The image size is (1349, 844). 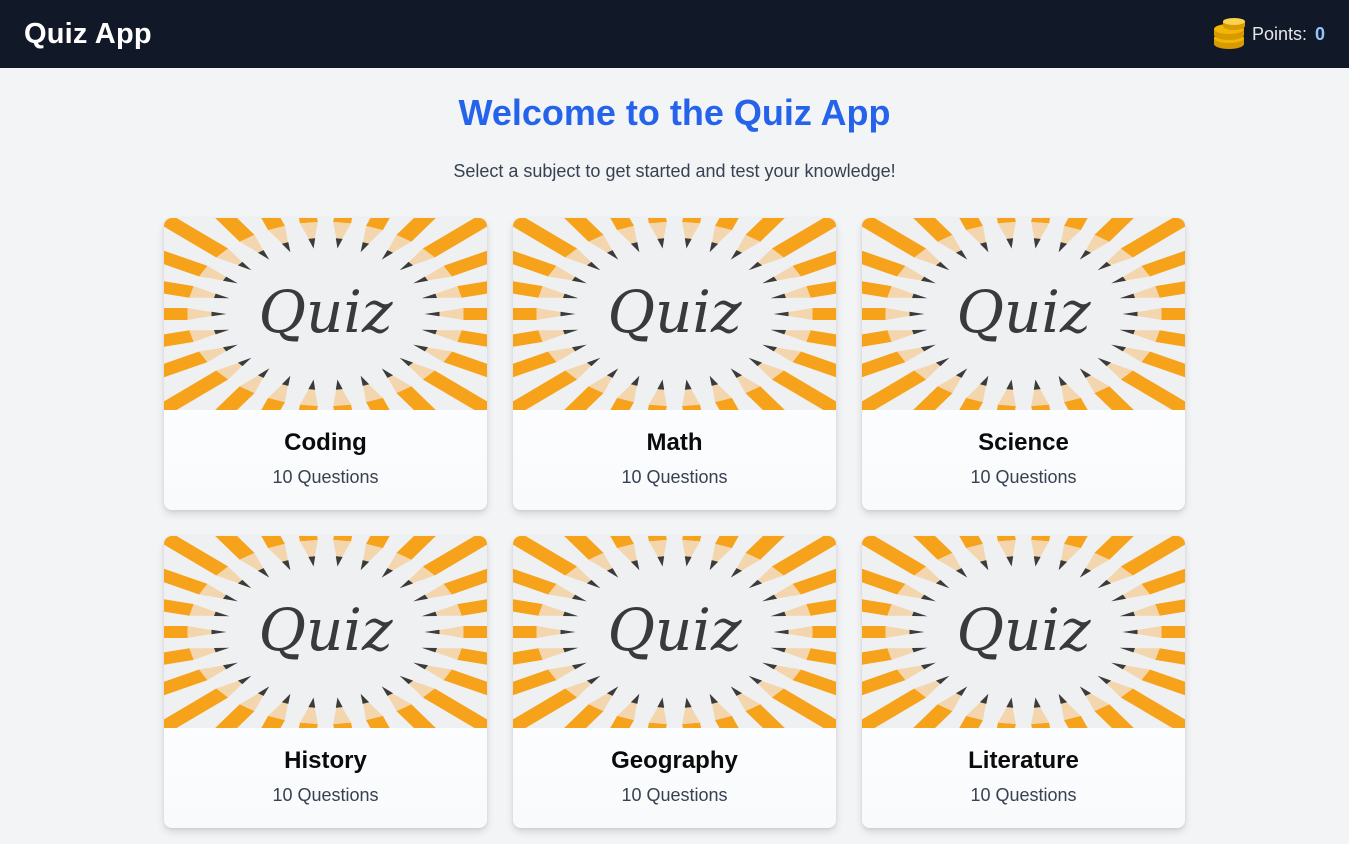 What do you see at coordinates (1319, 33) in the screenshot?
I see `points-value: 0` at bounding box center [1319, 33].